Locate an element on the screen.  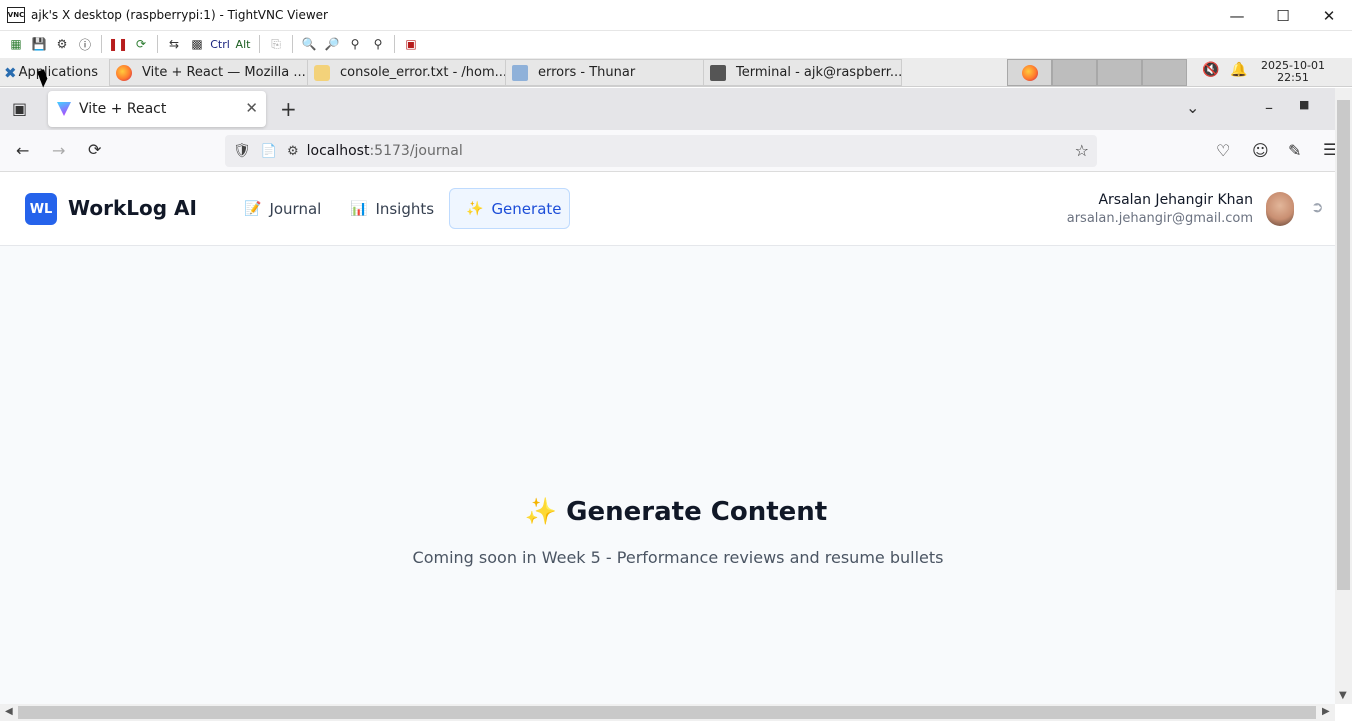
folder-icon is located at coordinates (520, 72).